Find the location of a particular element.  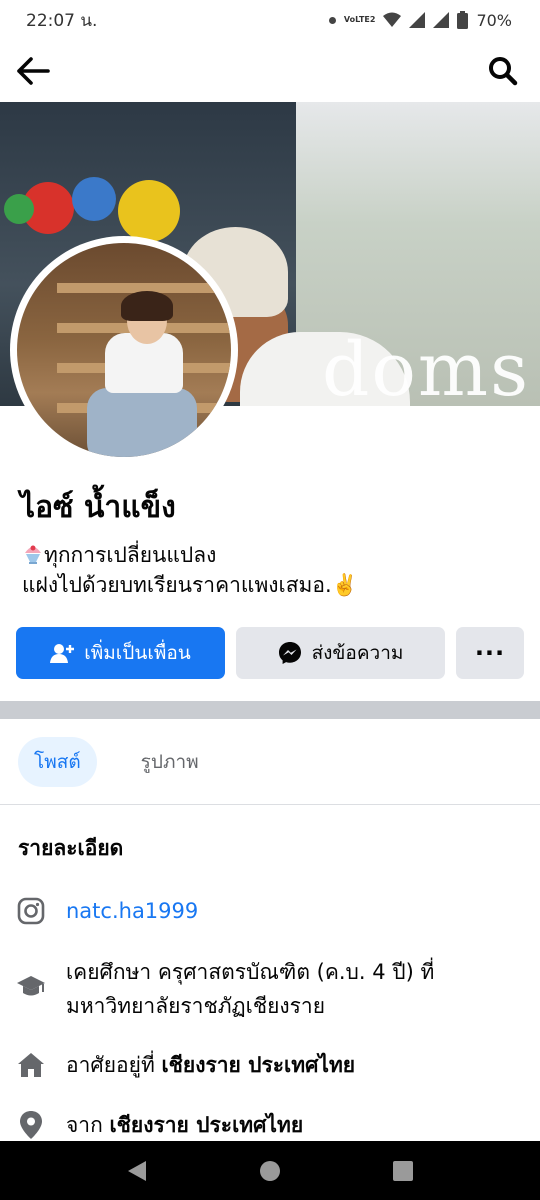

arrow-left-icon is located at coordinates (33, 71).